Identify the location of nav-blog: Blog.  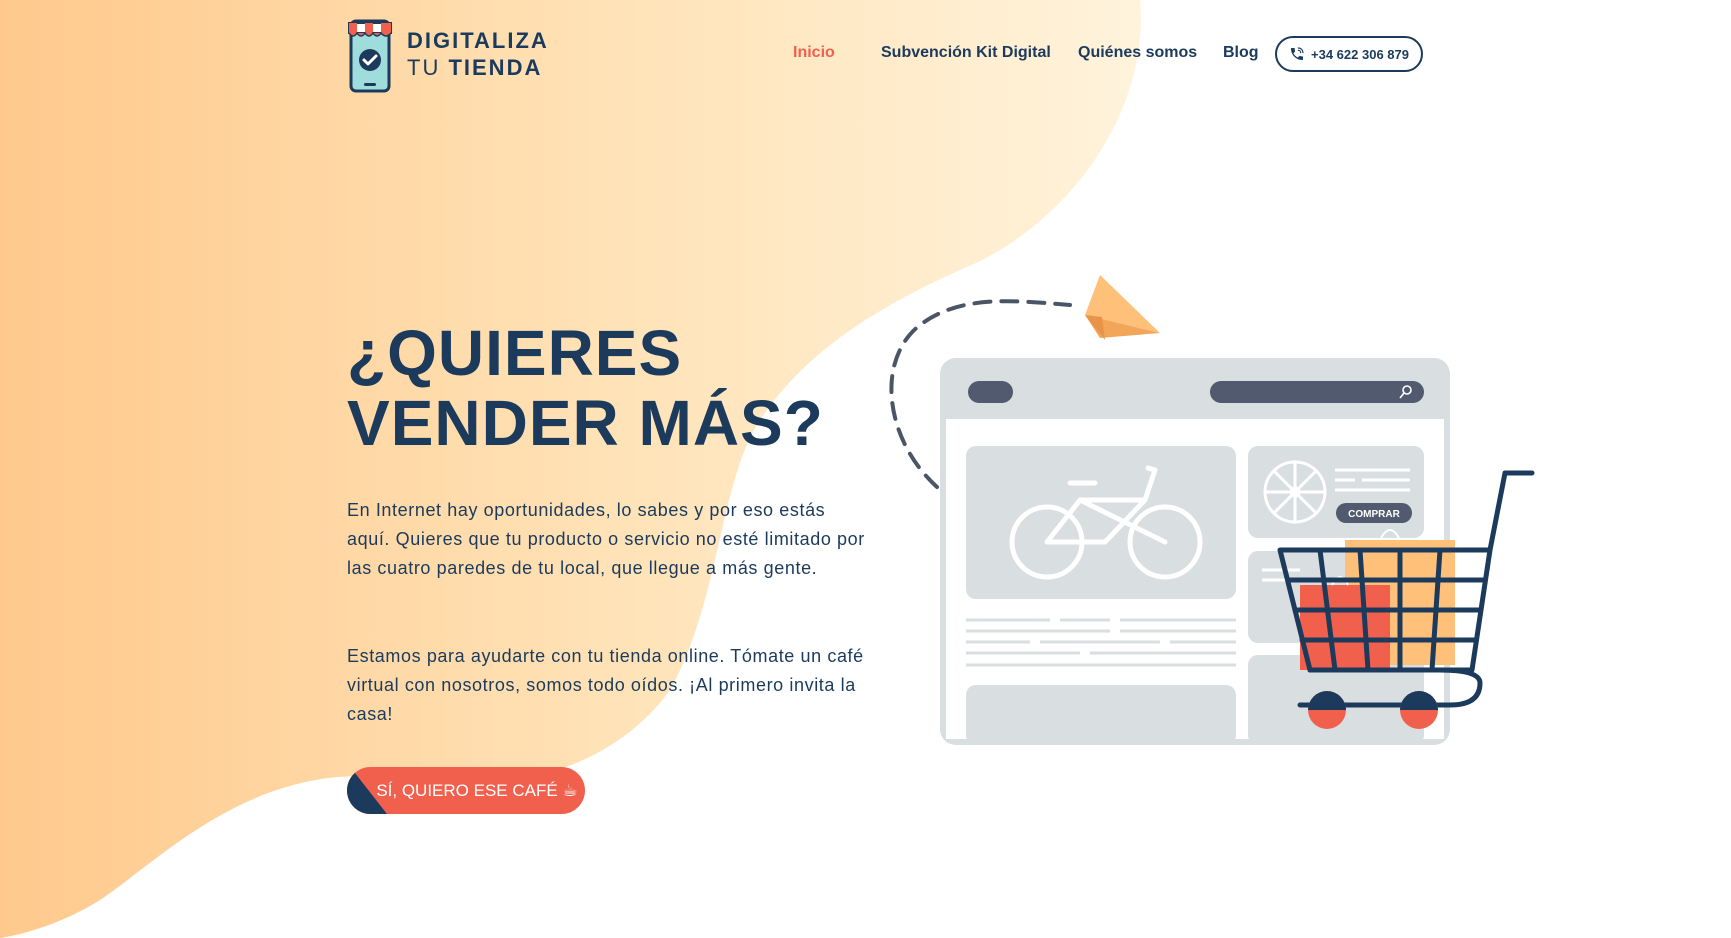
(1241, 53).